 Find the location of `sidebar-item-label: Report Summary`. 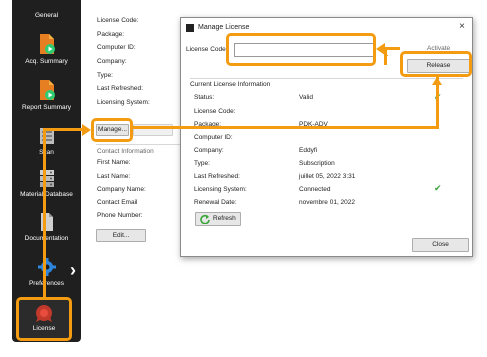

sidebar-item-label: Report Summary is located at coordinates (46, 107).